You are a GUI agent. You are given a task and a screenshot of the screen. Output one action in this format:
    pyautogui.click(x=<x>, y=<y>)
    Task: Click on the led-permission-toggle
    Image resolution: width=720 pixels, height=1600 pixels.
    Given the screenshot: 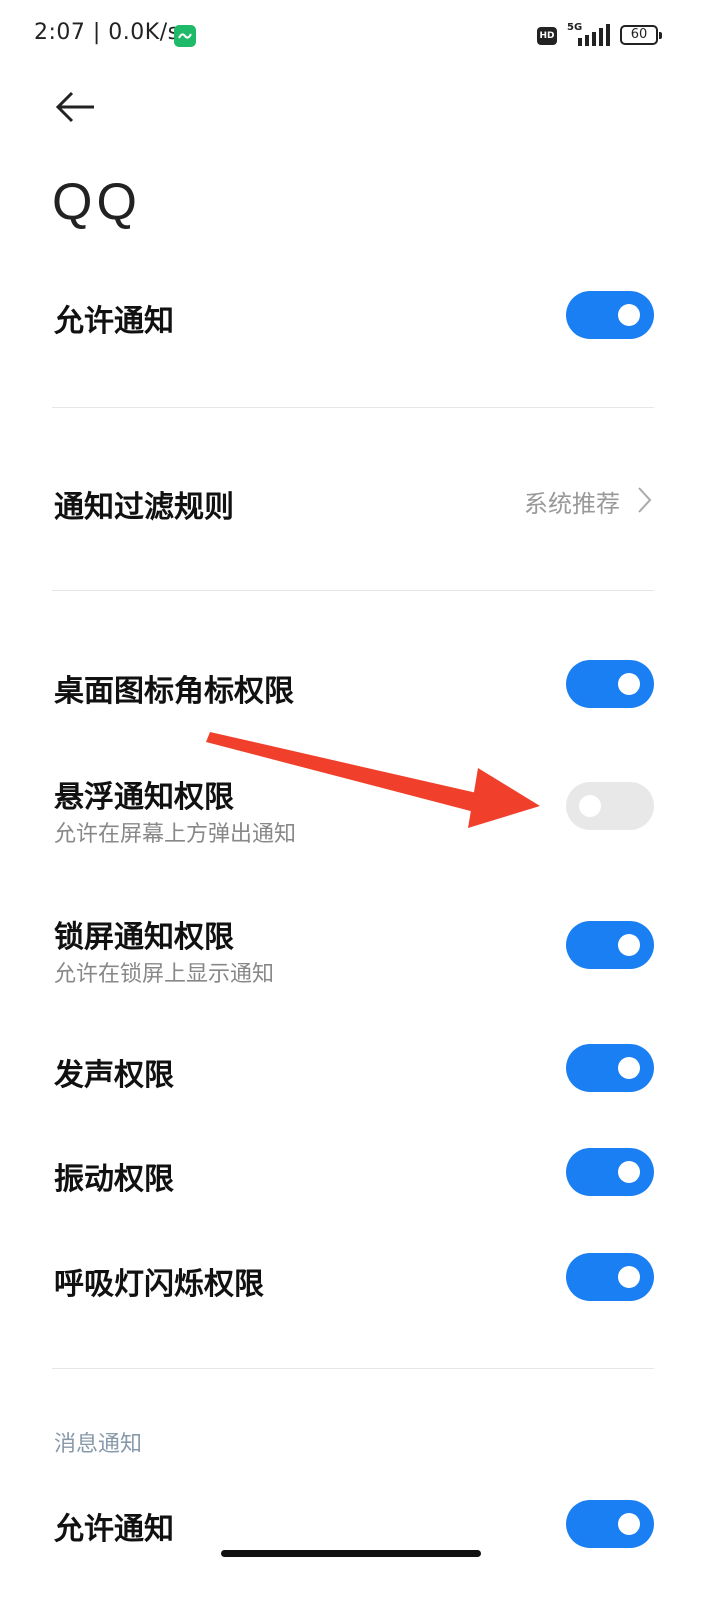 What is the action you would take?
    pyautogui.click(x=610, y=1277)
    